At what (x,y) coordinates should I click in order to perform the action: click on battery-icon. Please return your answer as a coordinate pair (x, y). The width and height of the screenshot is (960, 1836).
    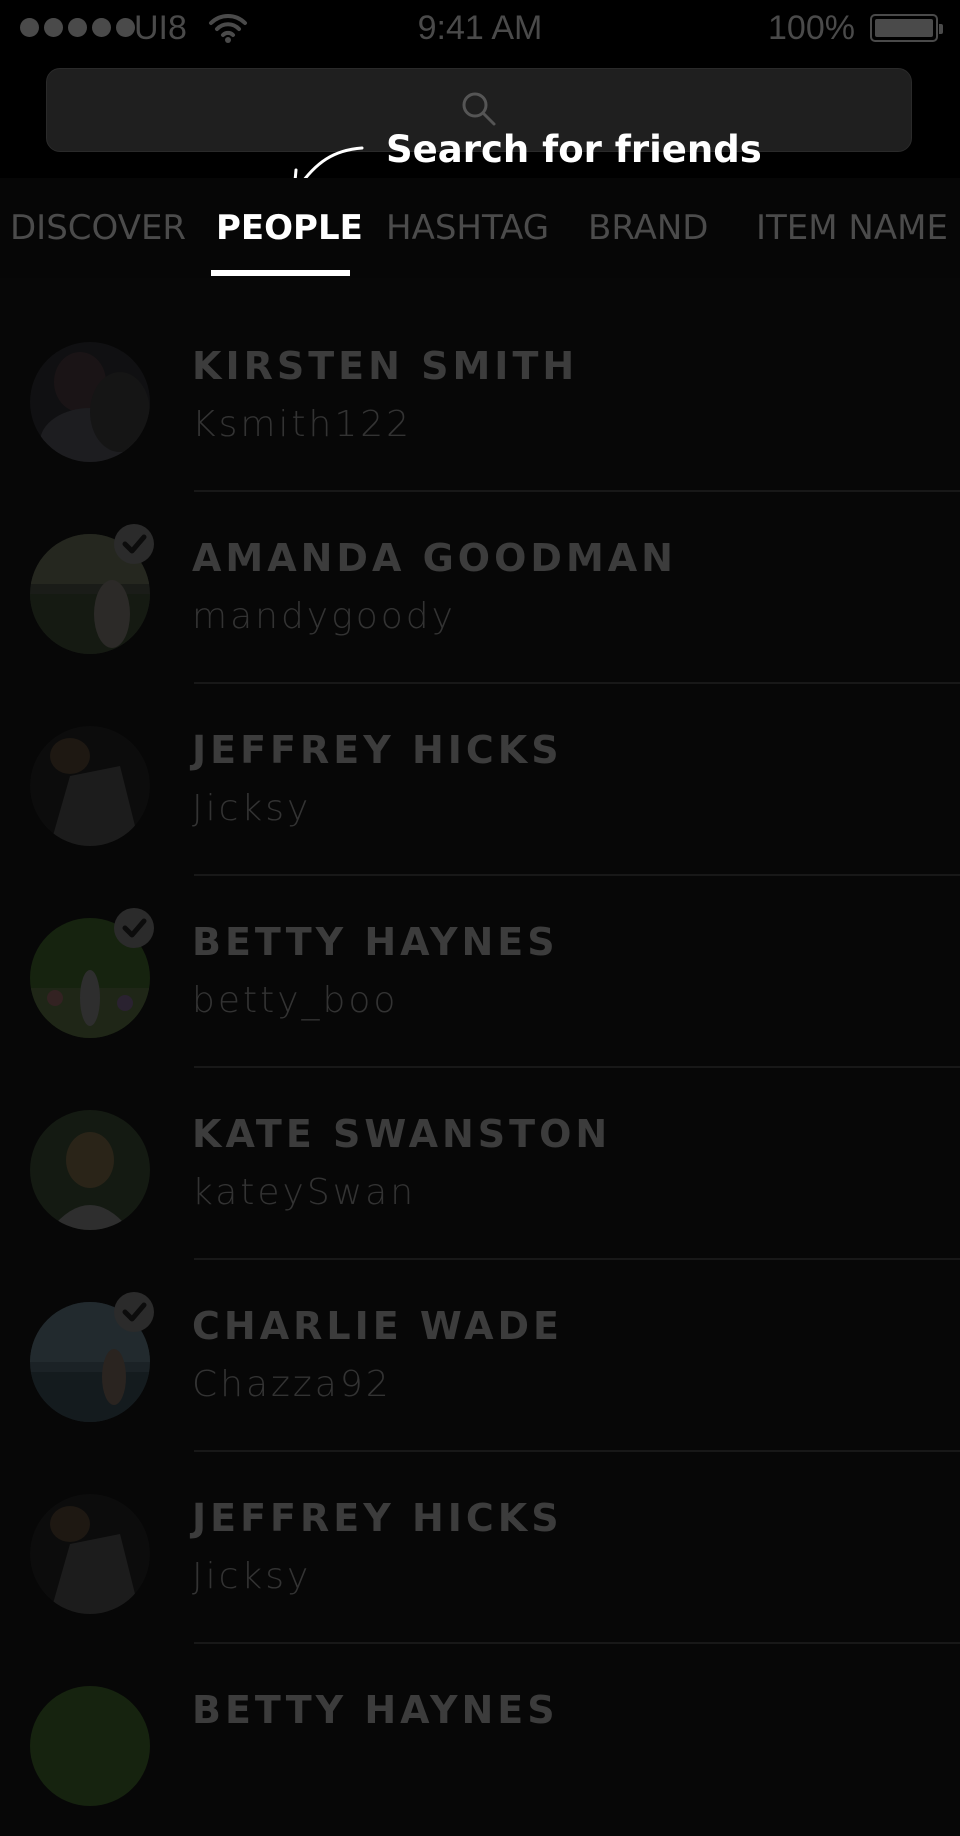
    Looking at the image, I should click on (906, 28).